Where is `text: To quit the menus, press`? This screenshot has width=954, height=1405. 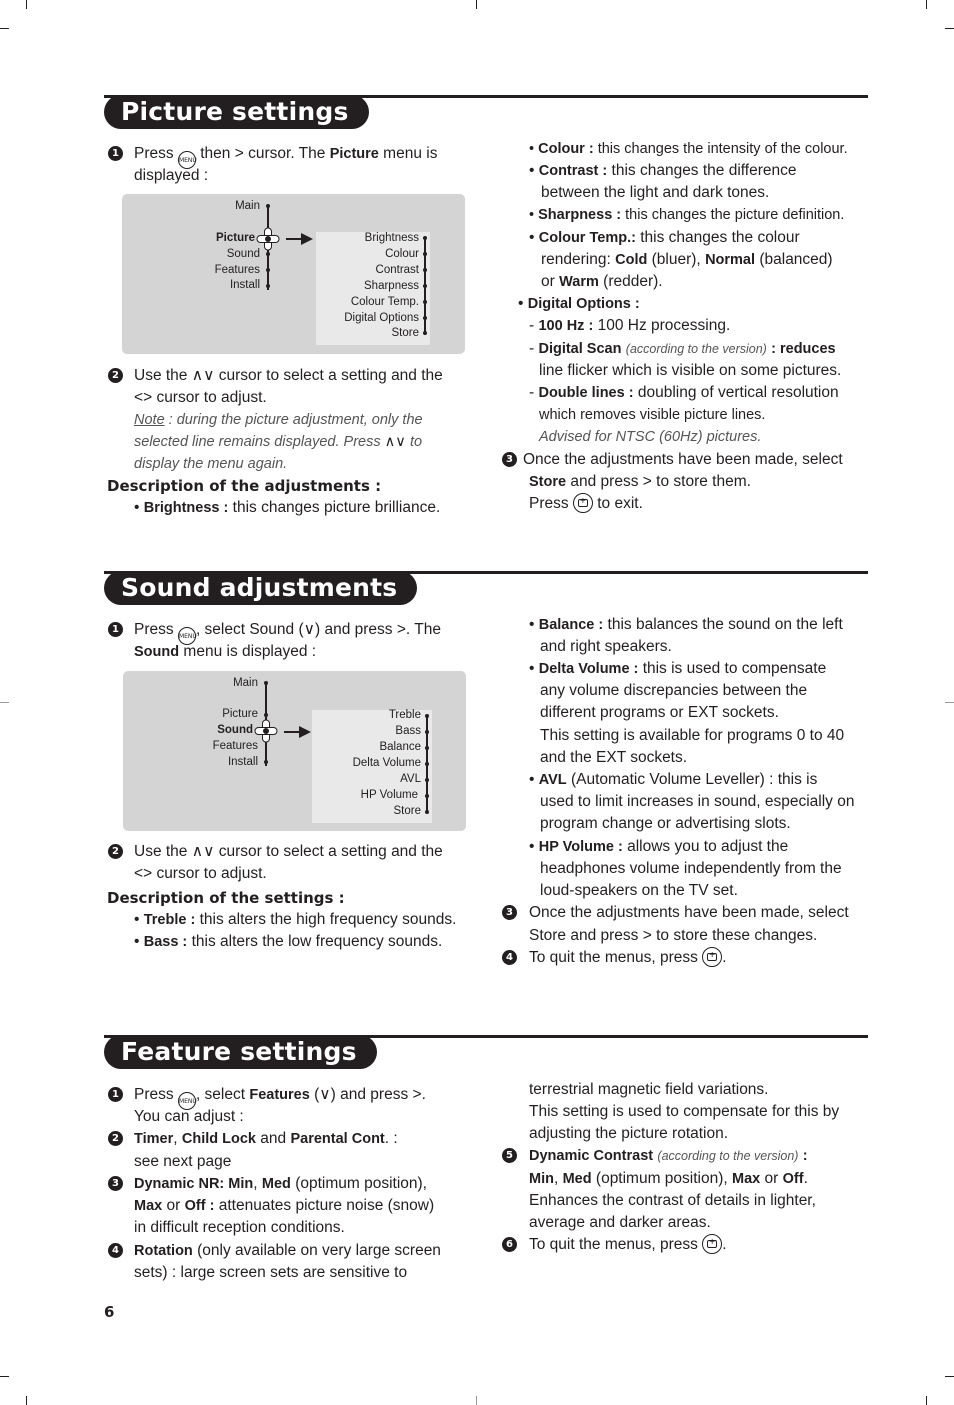
text: To quit the menus, press is located at coordinates (613, 957).